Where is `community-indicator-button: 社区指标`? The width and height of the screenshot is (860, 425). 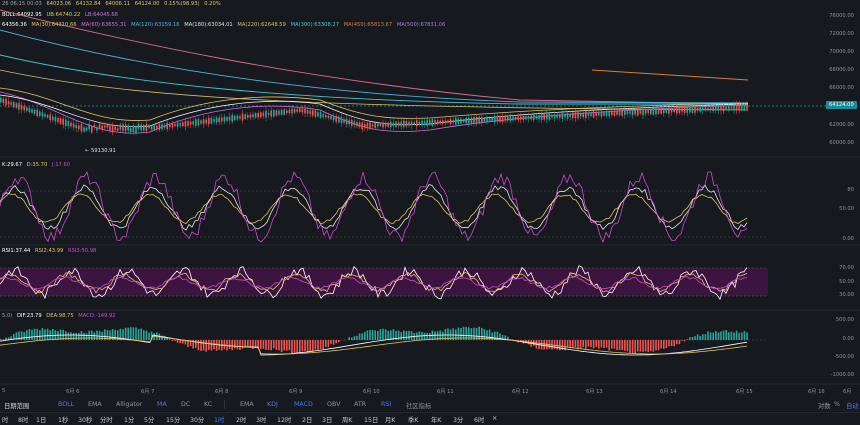 community-indicator-button: 社区指标 is located at coordinates (418, 405).